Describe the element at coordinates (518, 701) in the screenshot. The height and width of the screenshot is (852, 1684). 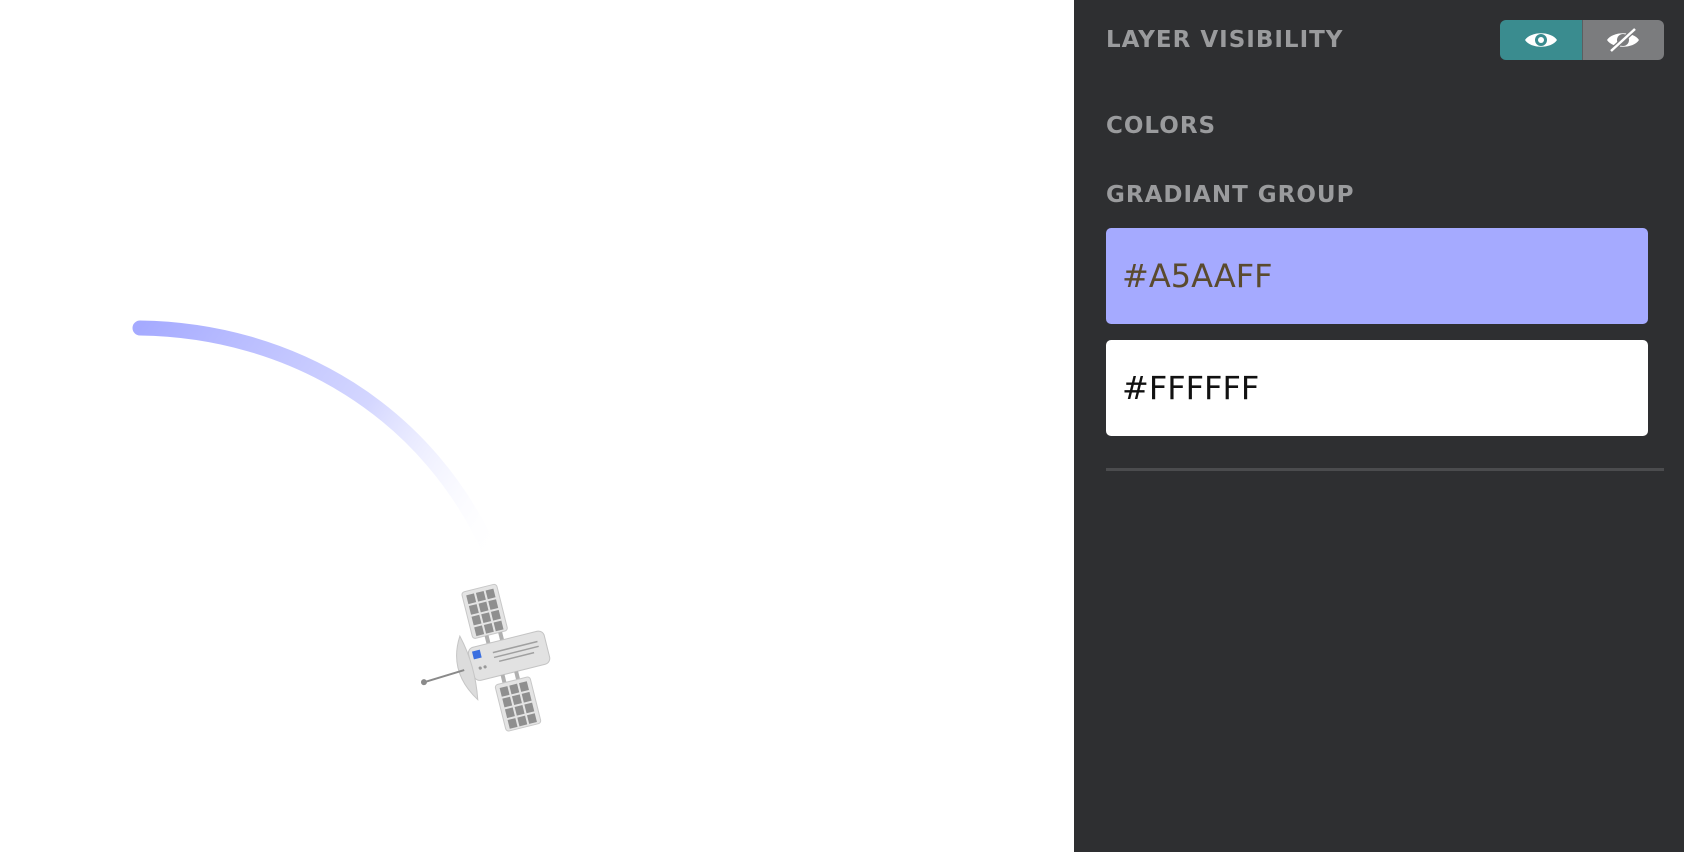
I see `solar-panel-bottom` at that location.